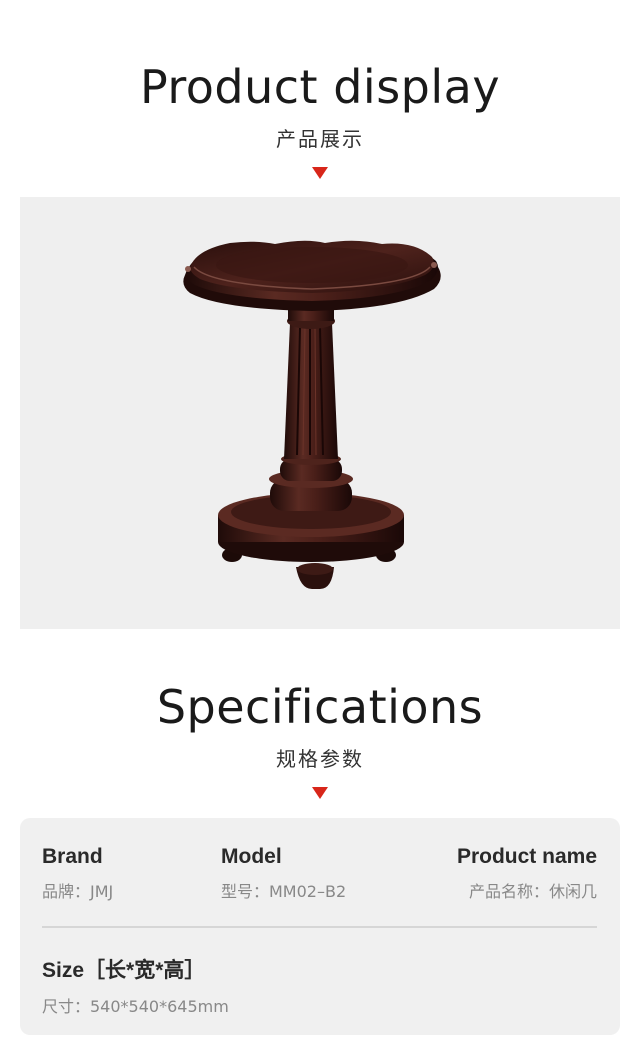 This screenshot has height=1061, width=640. Describe the element at coordinates (135, 985) in the screenshot. I see `spec-size: Size［长*宽*高］ 尺寸：540*540*645mm` at that location.